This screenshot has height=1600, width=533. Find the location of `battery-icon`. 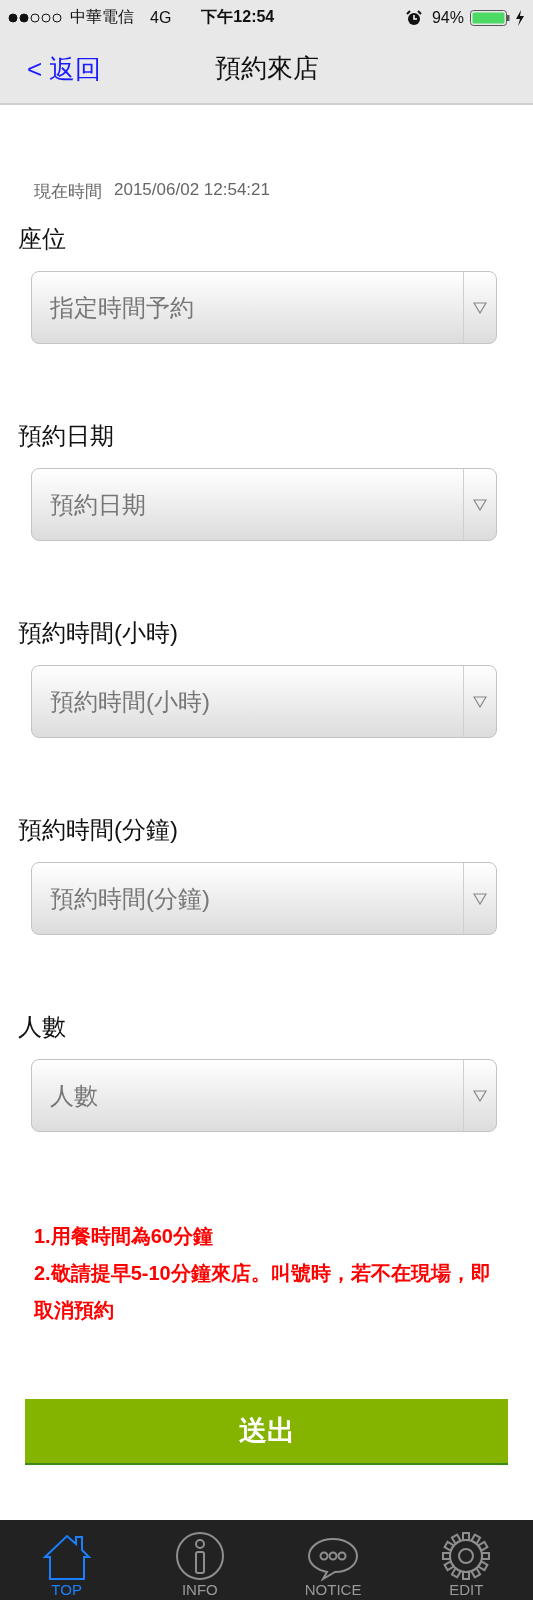

battery-icon is located at coordinates (490, 17).